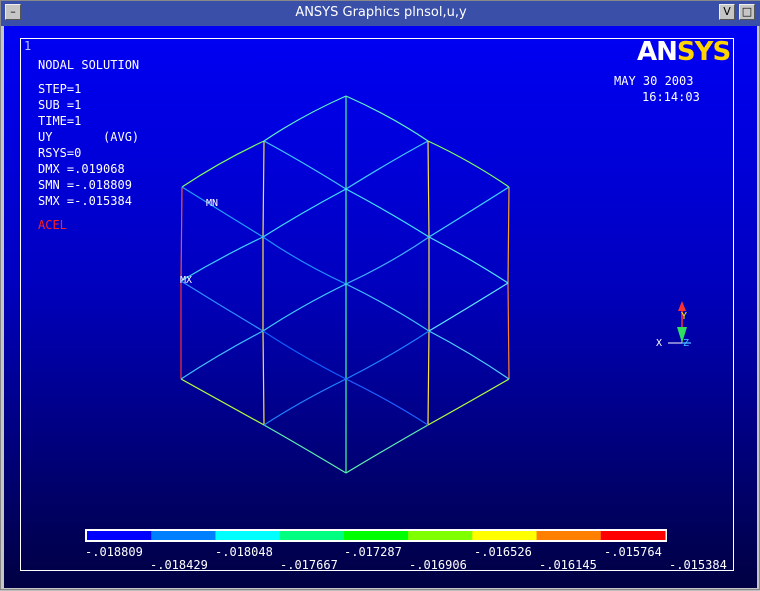 This screenshot has height=591, width=760. What do you see at coordinates (244, 552) in the screenshot?
I see `legend-top-label-1: -.018048` at bounding box center [244, 552].